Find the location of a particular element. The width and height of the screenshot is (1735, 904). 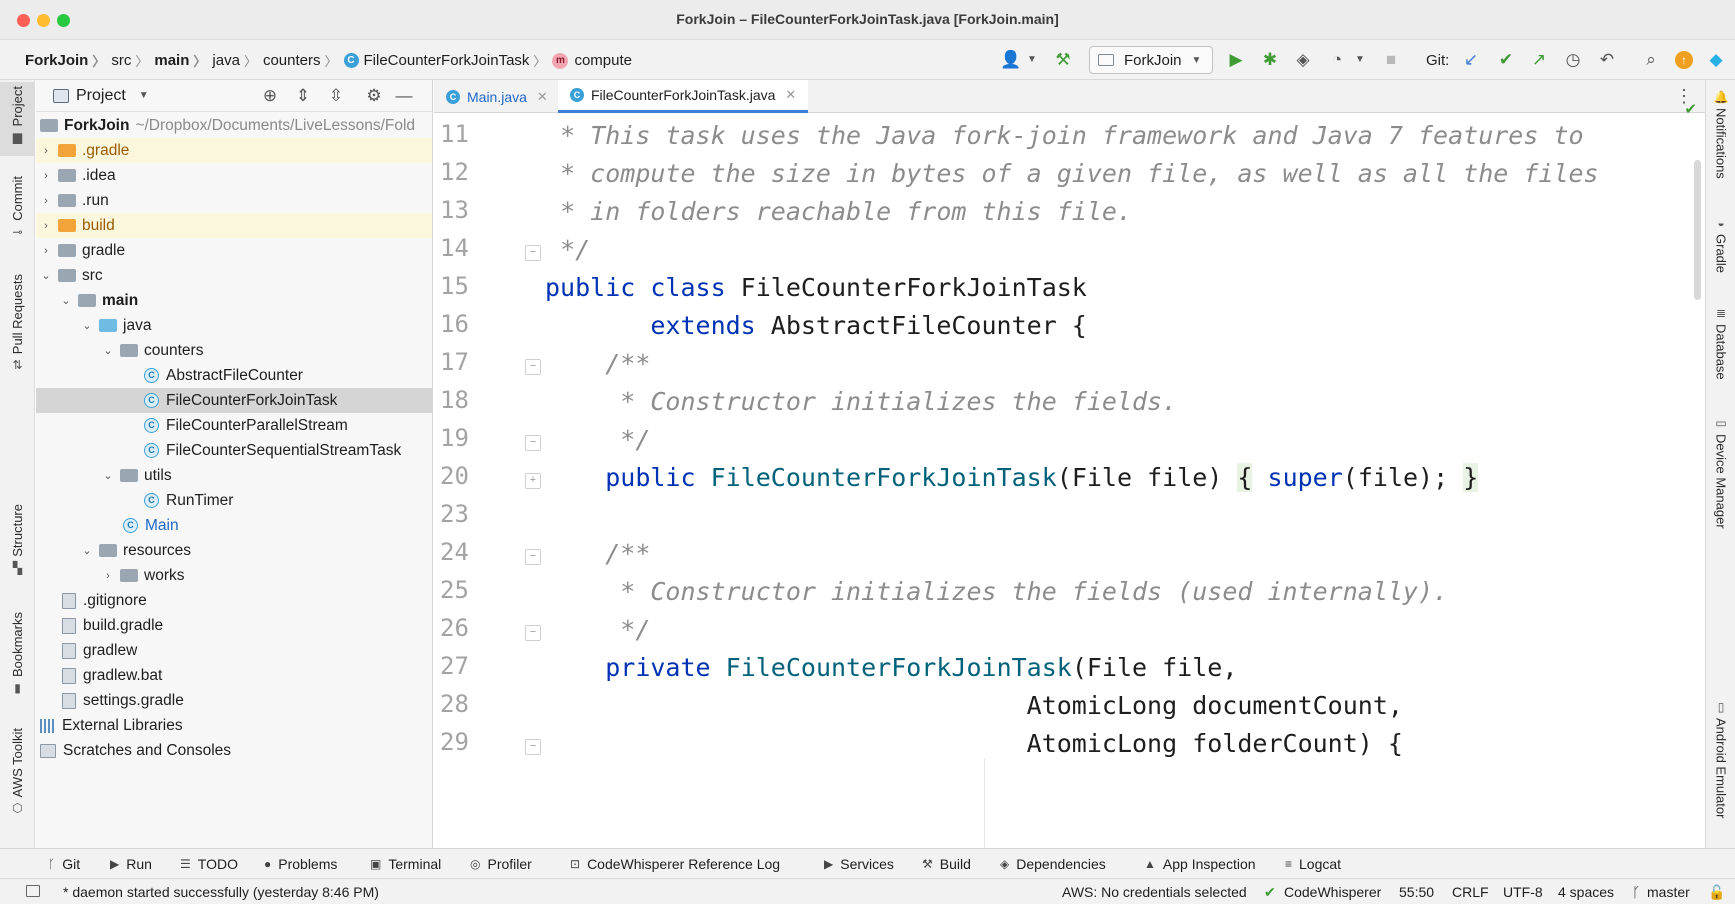

hide-icon: — is located at coordinates (404, 96).